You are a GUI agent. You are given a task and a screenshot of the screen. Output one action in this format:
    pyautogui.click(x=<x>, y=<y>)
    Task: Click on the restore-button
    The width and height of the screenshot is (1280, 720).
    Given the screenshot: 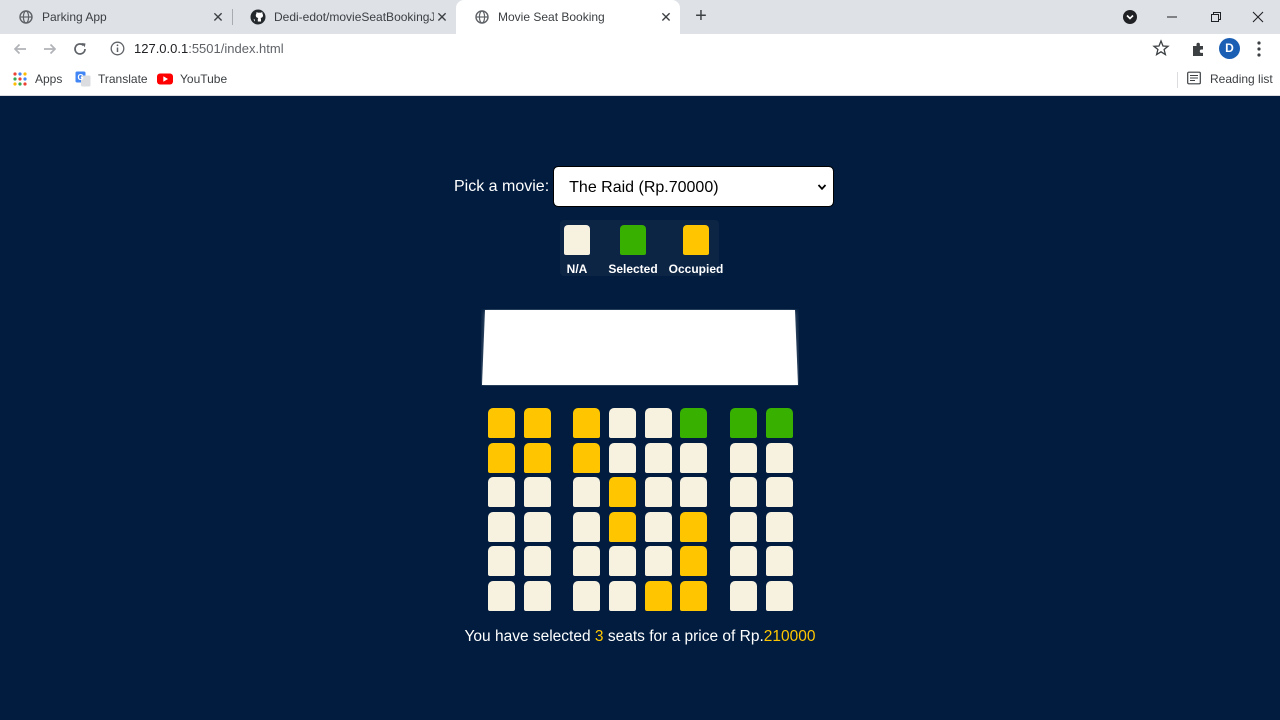 What is the action you would take?
    pyautogui.click(x=1216, y=17)
    